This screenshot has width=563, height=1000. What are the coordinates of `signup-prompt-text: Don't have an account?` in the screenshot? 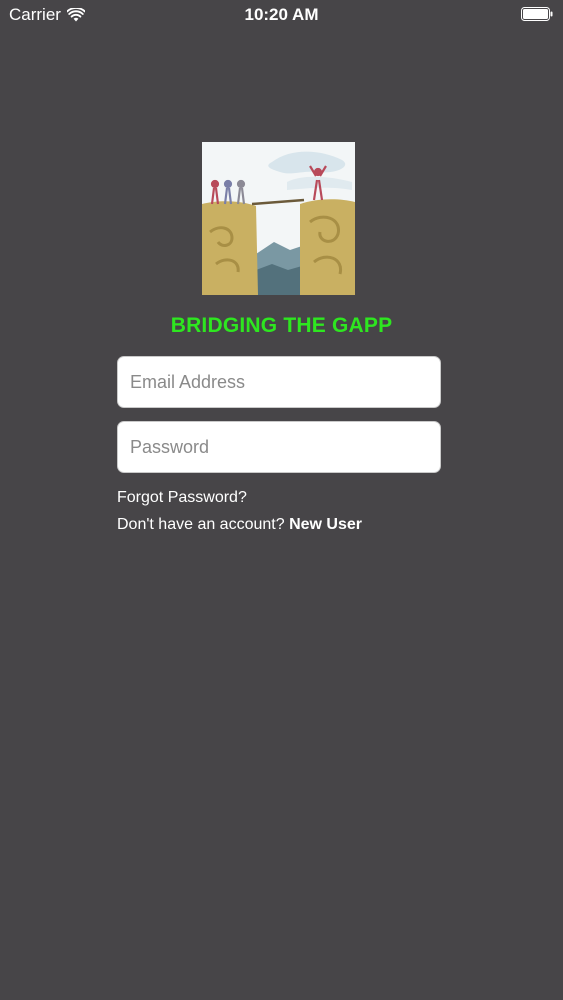 It's located at (201, 524).